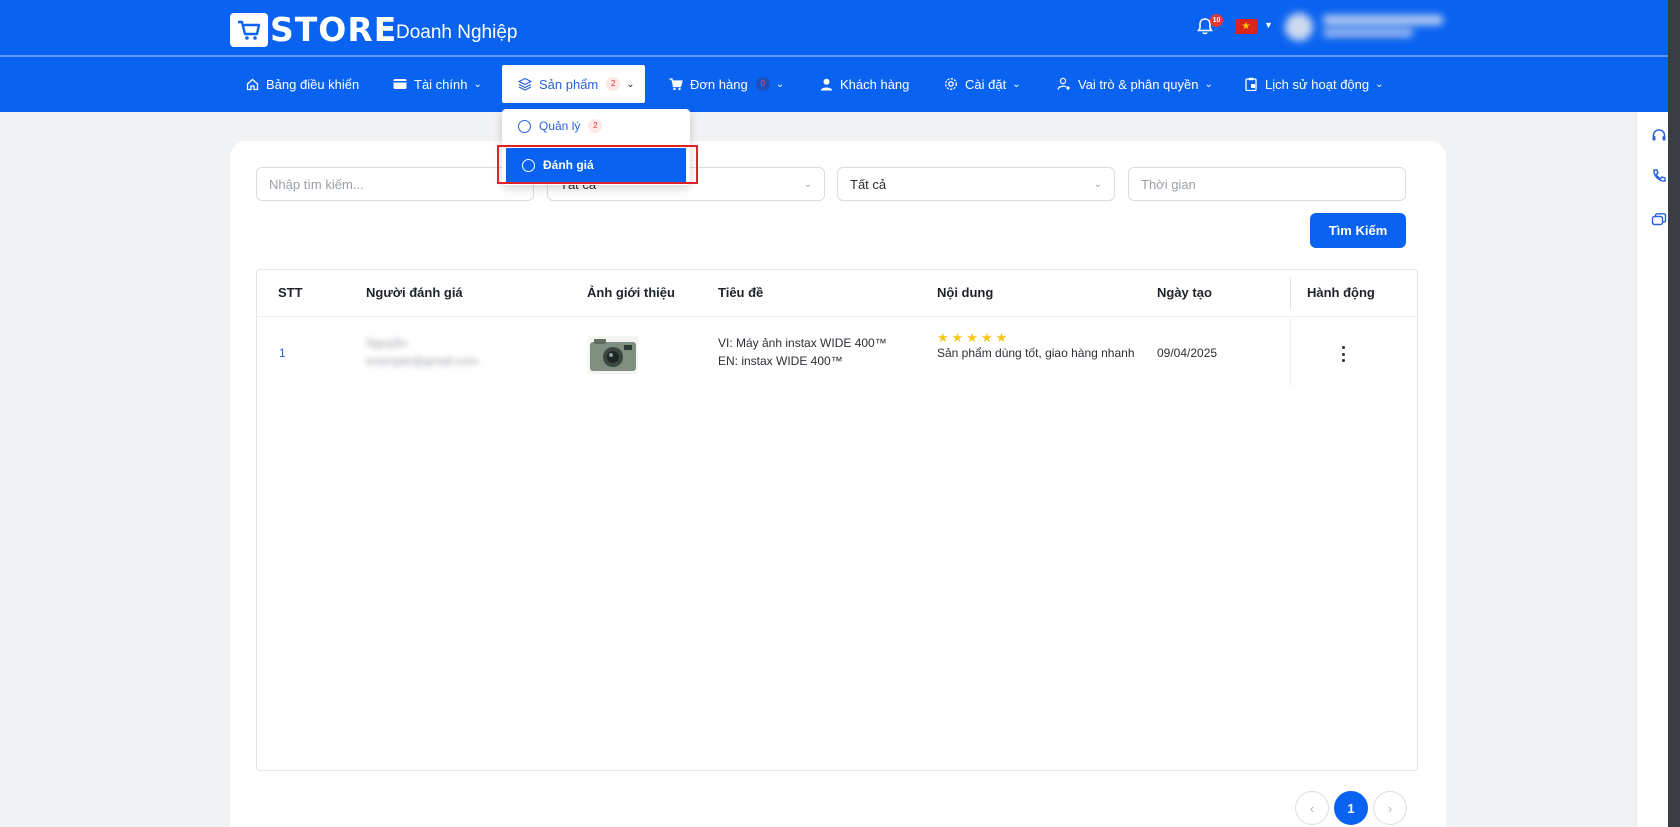  Describe the element at coordinates (249, 29) in the screenshot. I see `cart-logo-icon` at that location.